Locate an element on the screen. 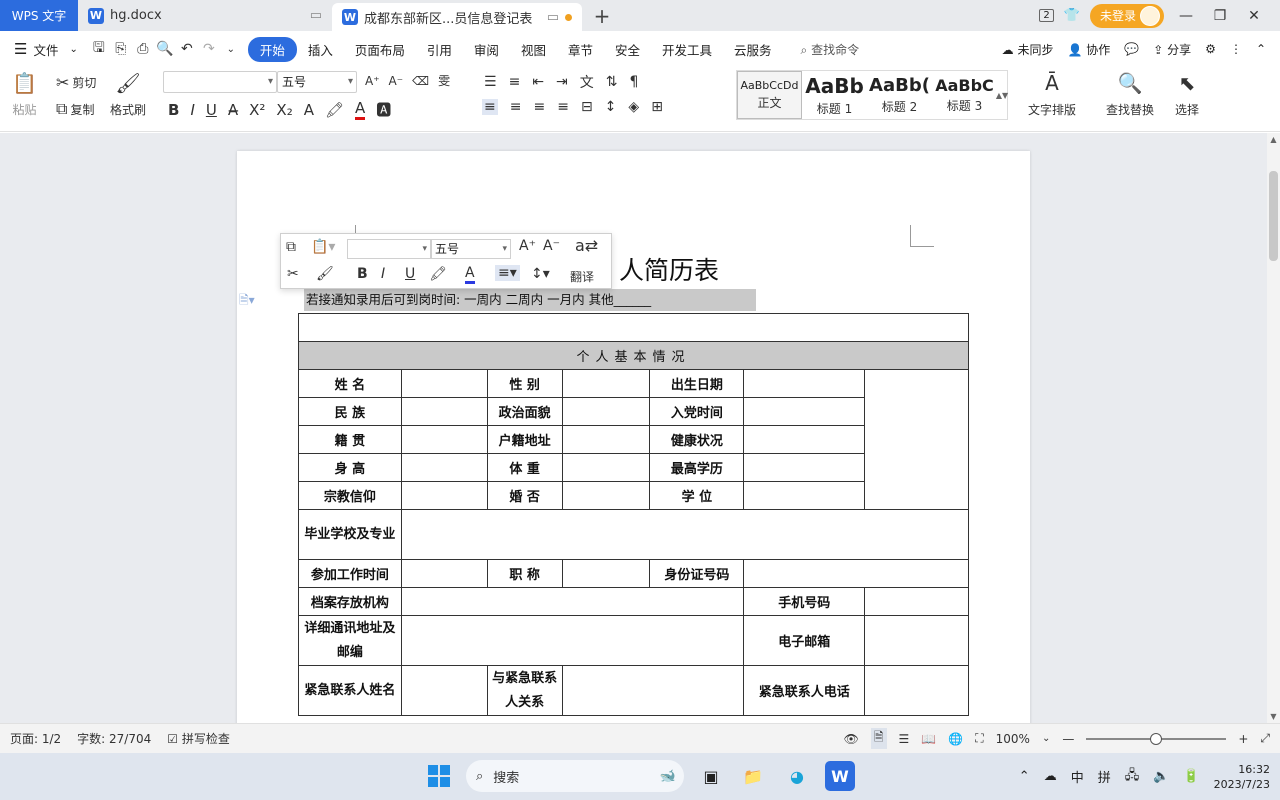 Image resolution: width=1280 pixels, height=800 pixels. menu-home: 开始 is located at coordinates (272, 49).